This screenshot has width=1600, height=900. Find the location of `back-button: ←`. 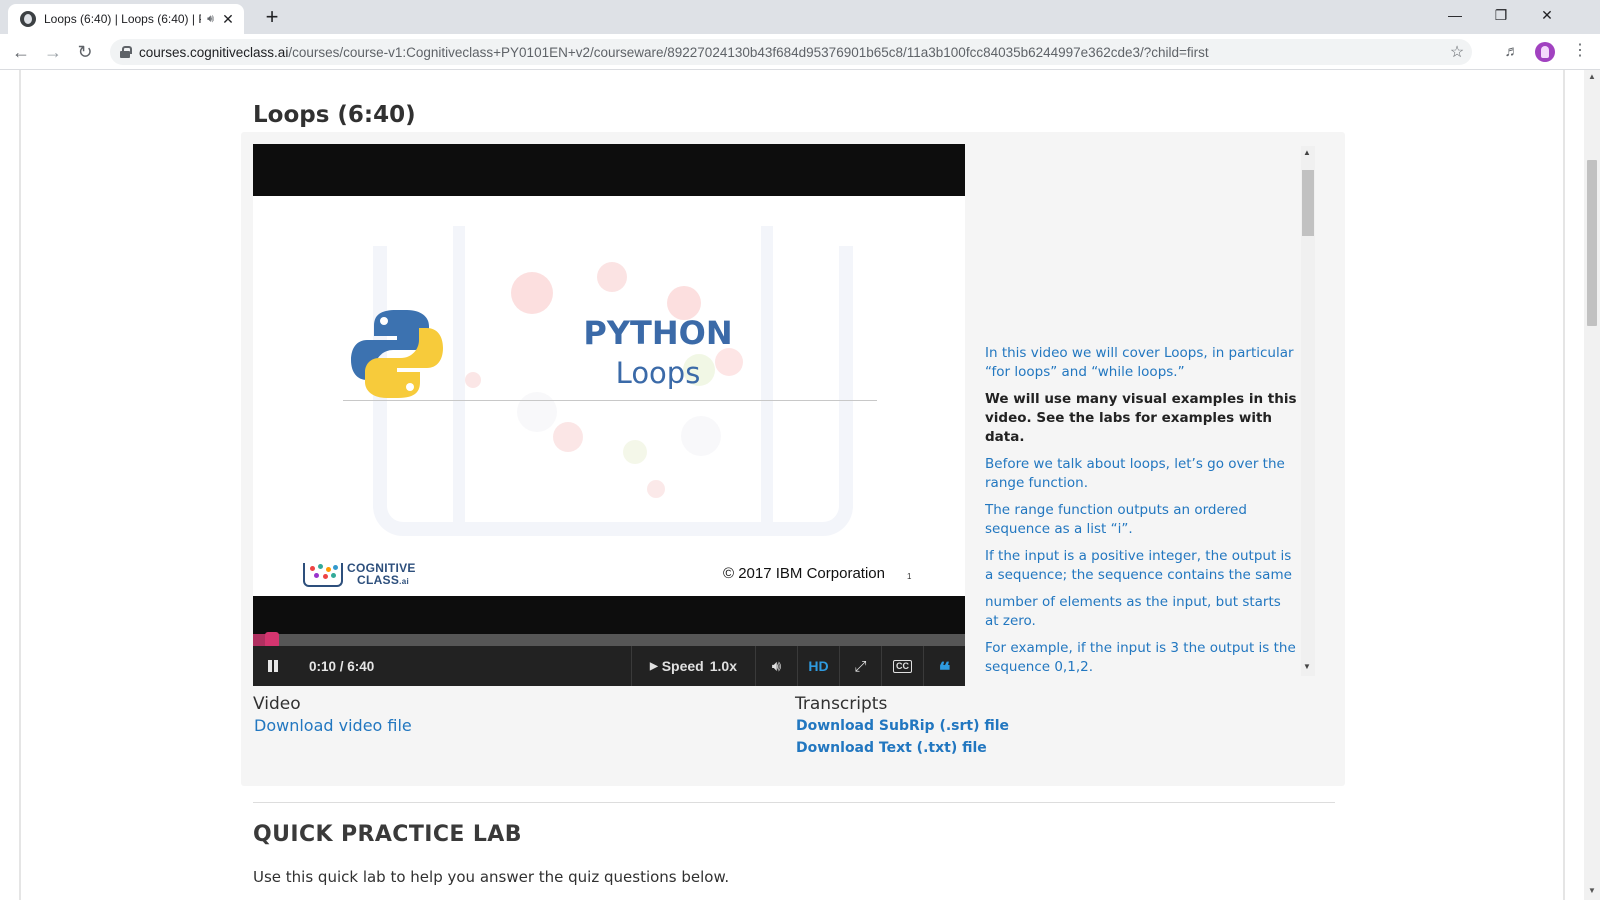

back-button: ← is located at coordinates (21, 52).